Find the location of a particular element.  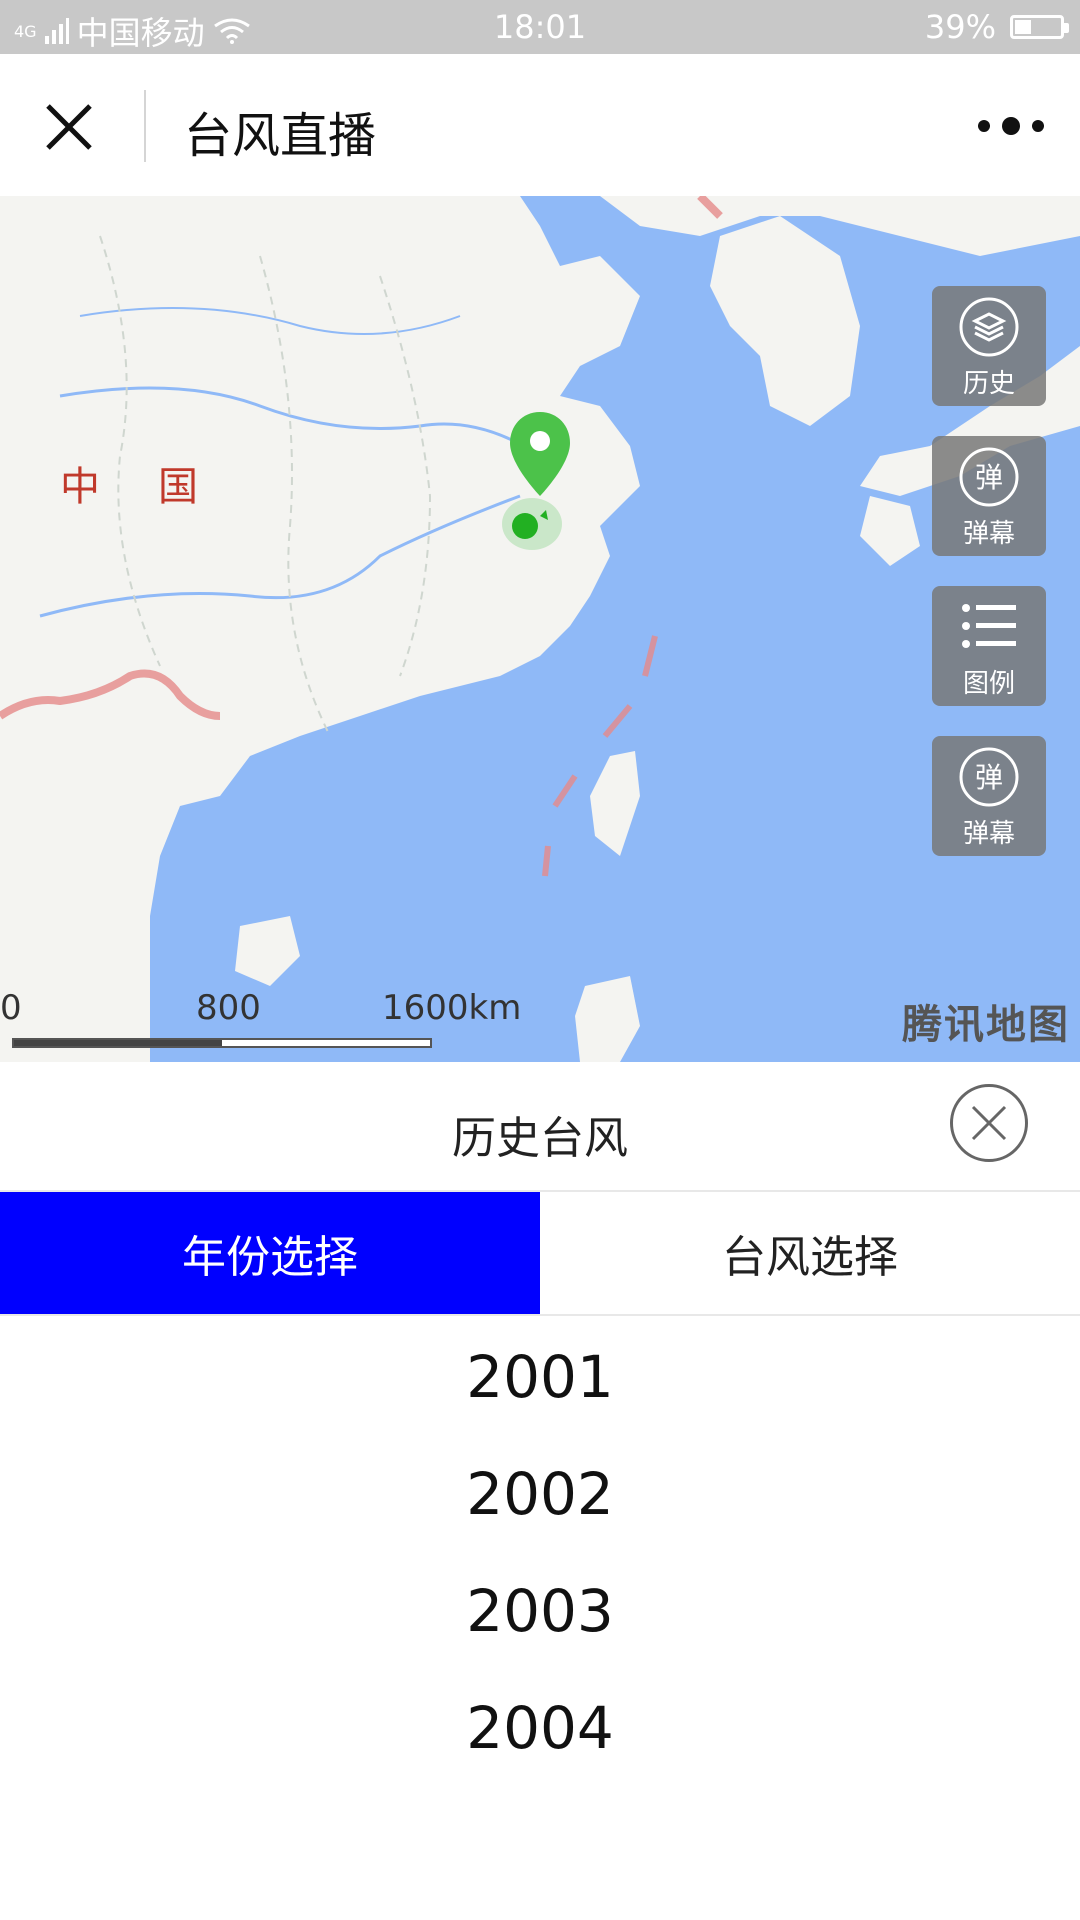

battery-percent: 39% is located at coordinates (960, 27).